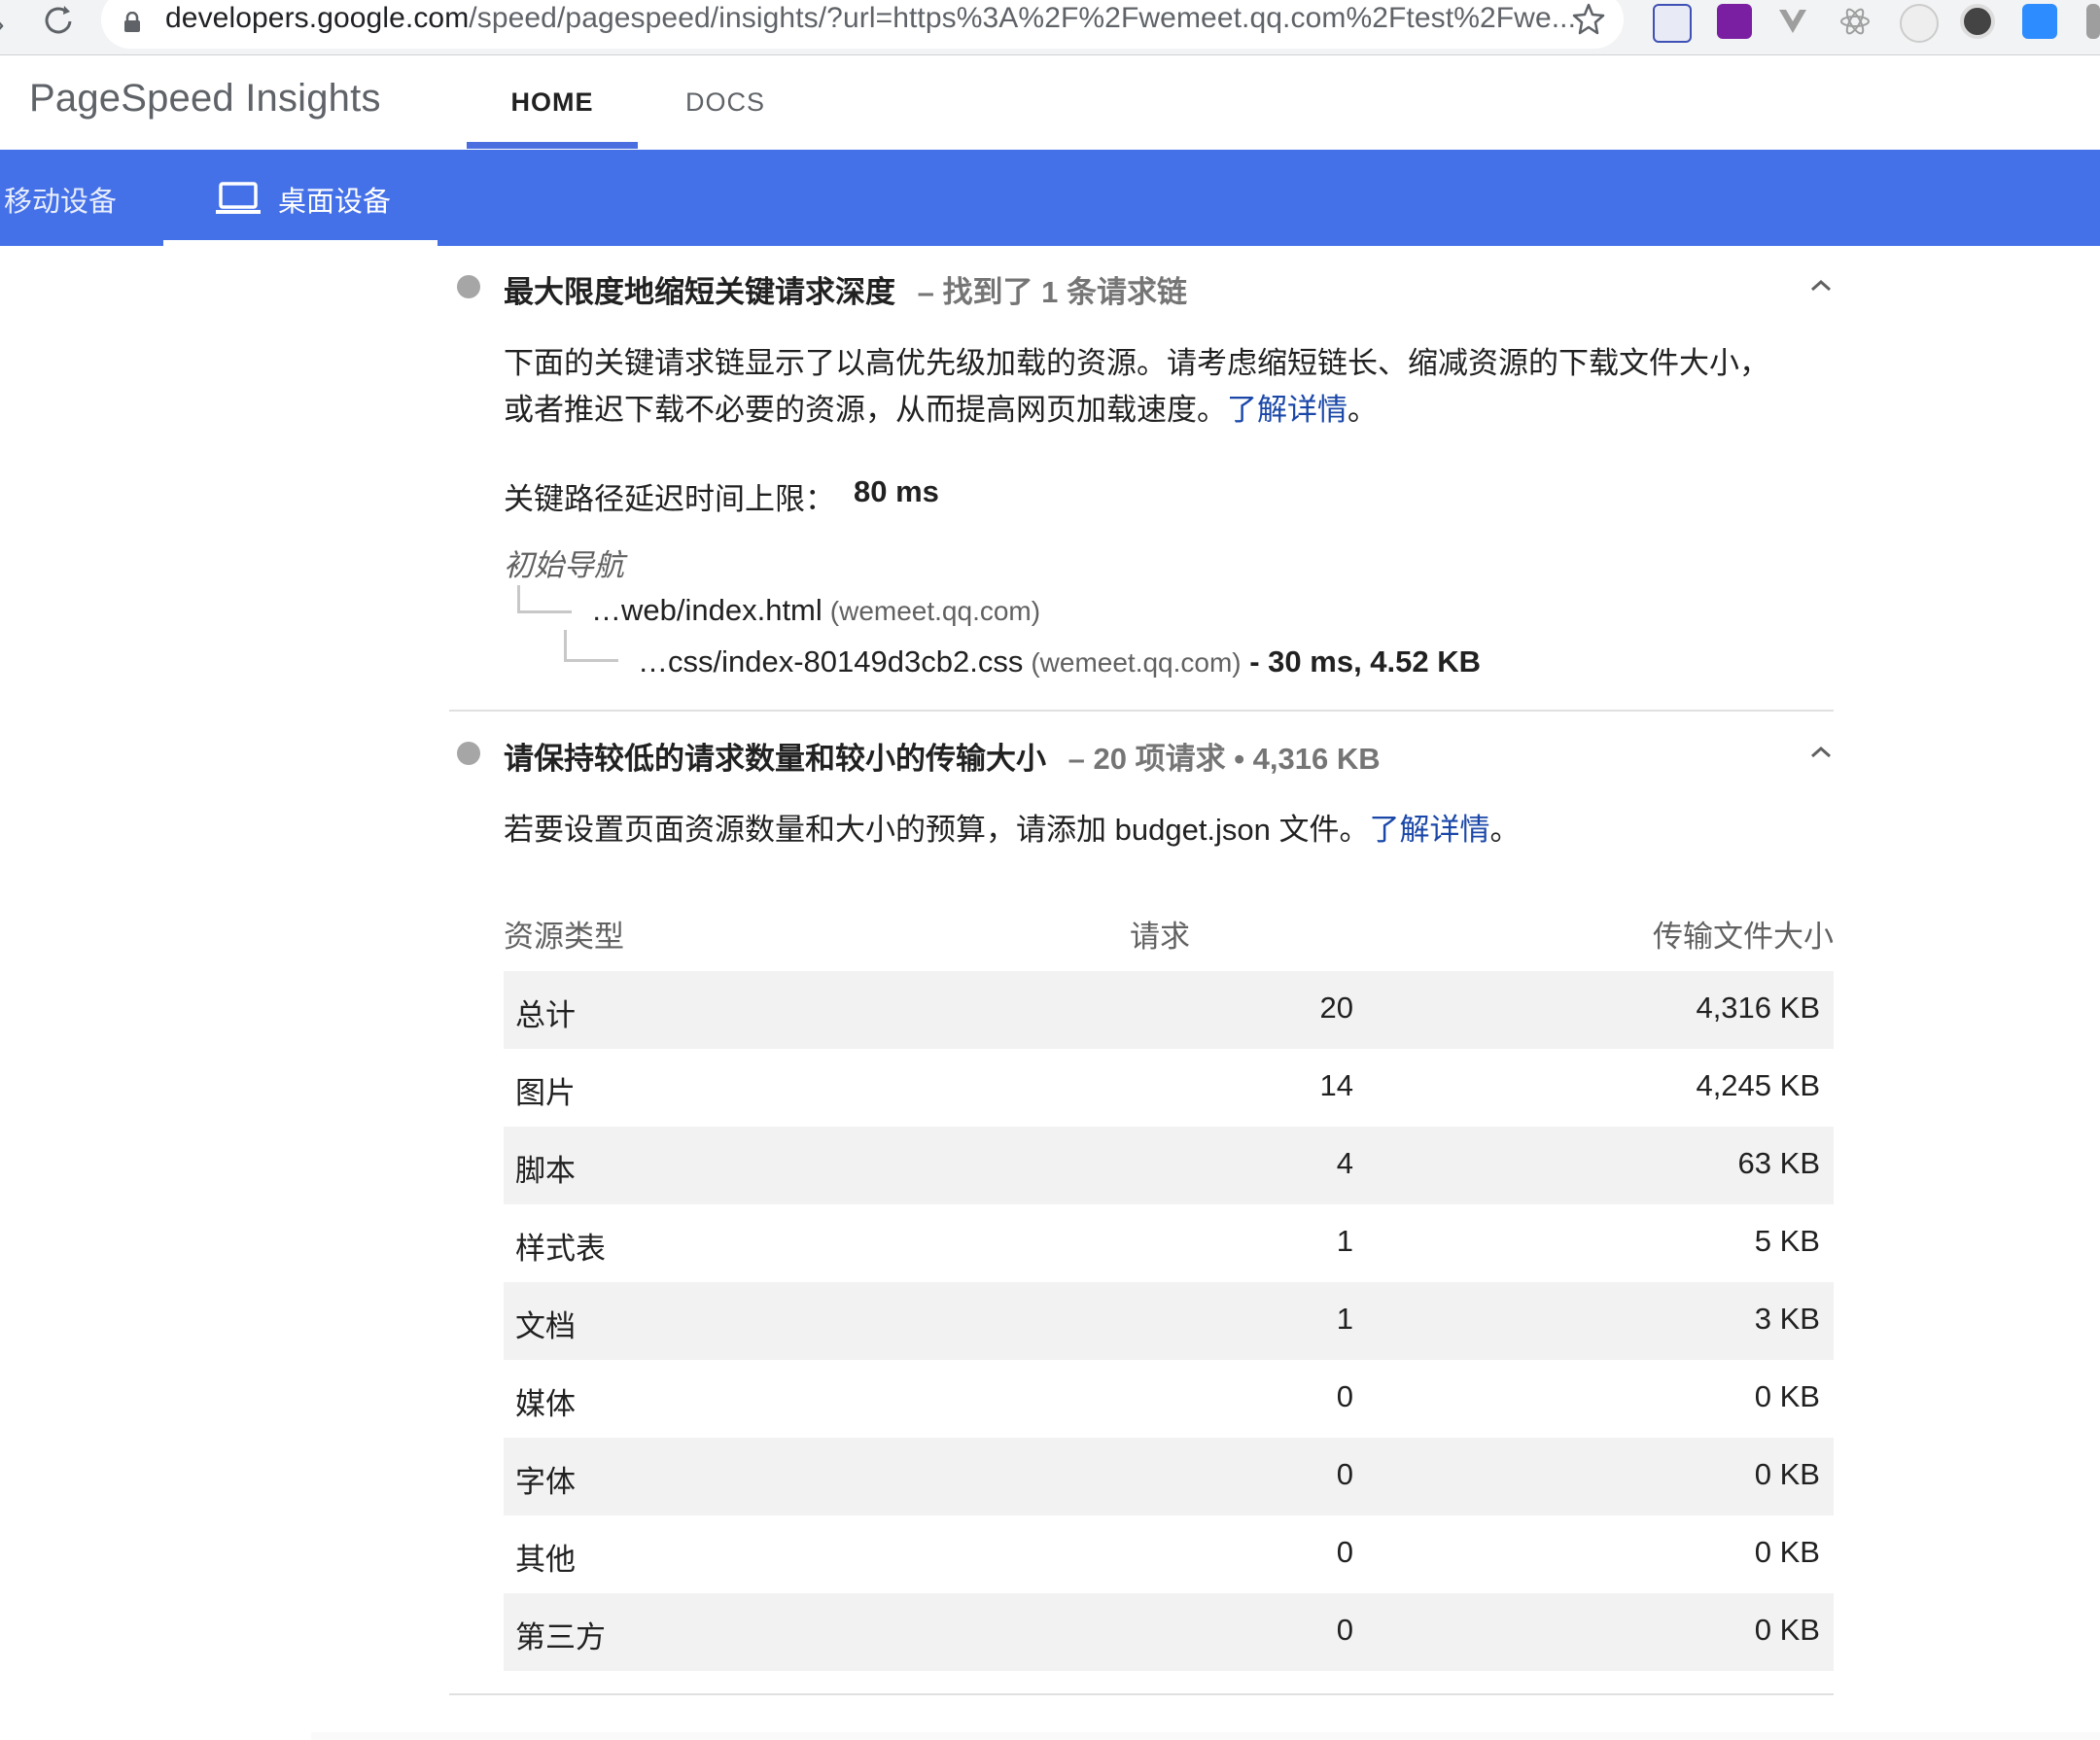  I want to click on reload-icon, so click(58, 21).